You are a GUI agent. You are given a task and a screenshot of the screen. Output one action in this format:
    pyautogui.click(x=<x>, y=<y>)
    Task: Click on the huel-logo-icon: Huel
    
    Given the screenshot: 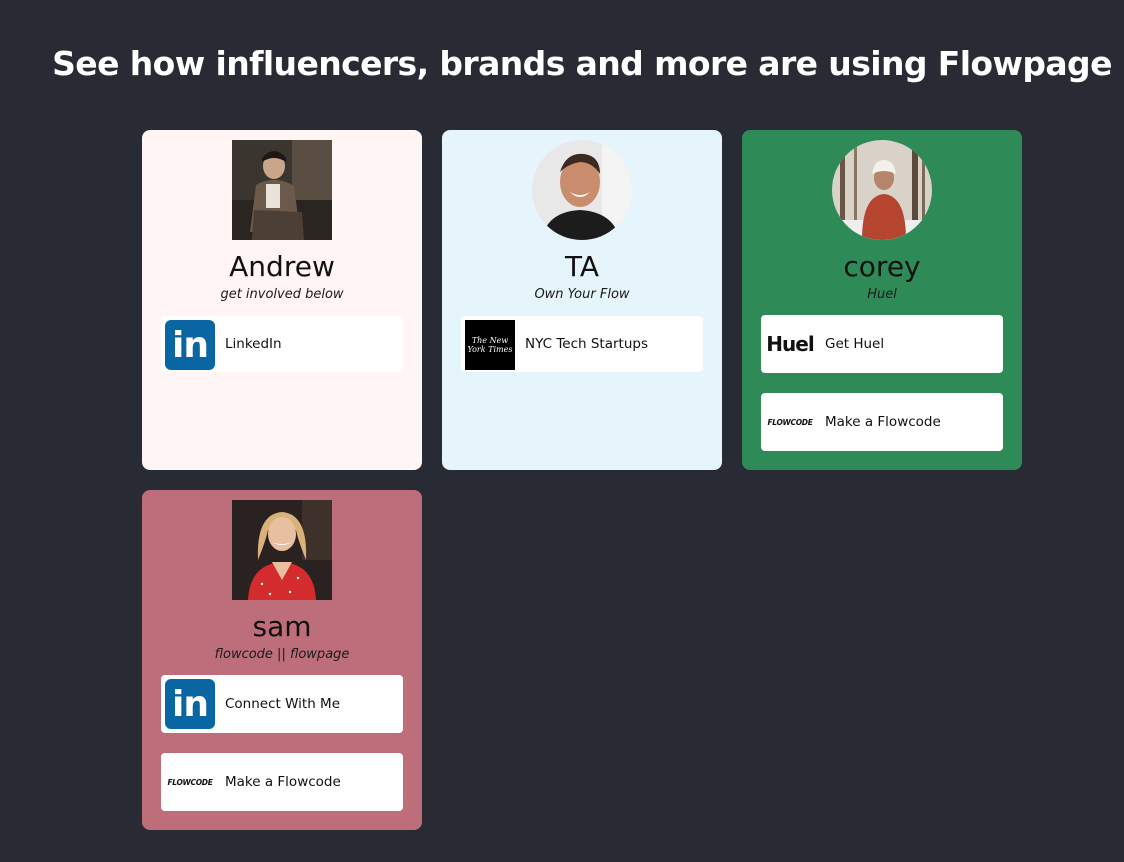 What is the action you would take?
    pyautogui.click(x=790, y=344)
    